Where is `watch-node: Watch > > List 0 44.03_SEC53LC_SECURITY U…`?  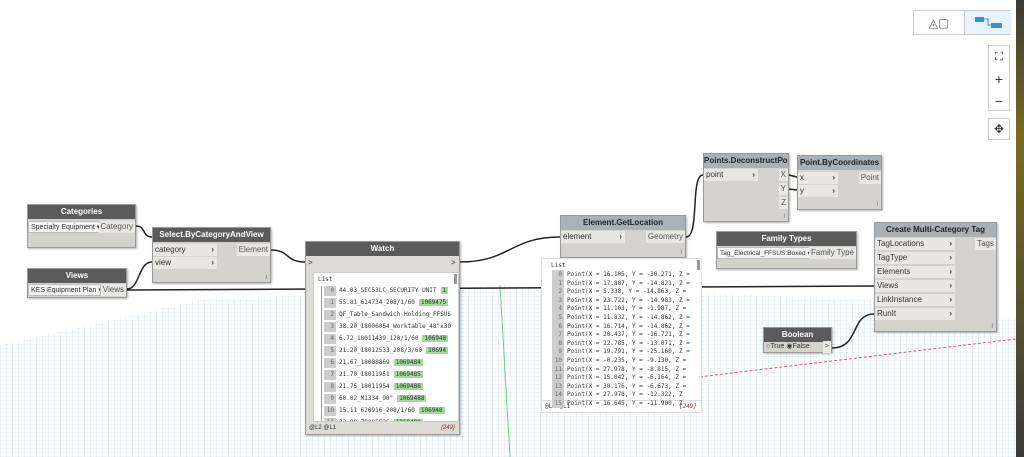 watch-node: Watch > > List 0 44.03_SEC53LC_SECURITY U… is located at coordinates (382, 338).